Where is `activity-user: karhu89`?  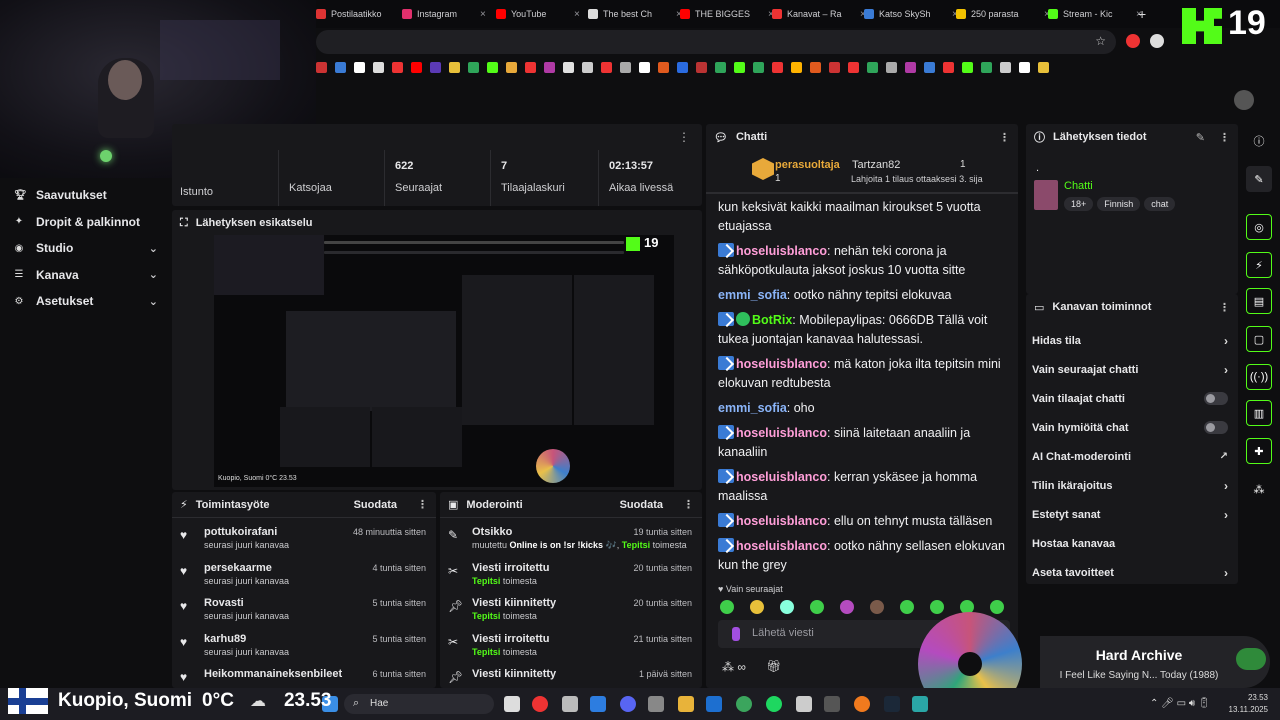
activity-user: karhu89 is located at coordinates (225, 639).